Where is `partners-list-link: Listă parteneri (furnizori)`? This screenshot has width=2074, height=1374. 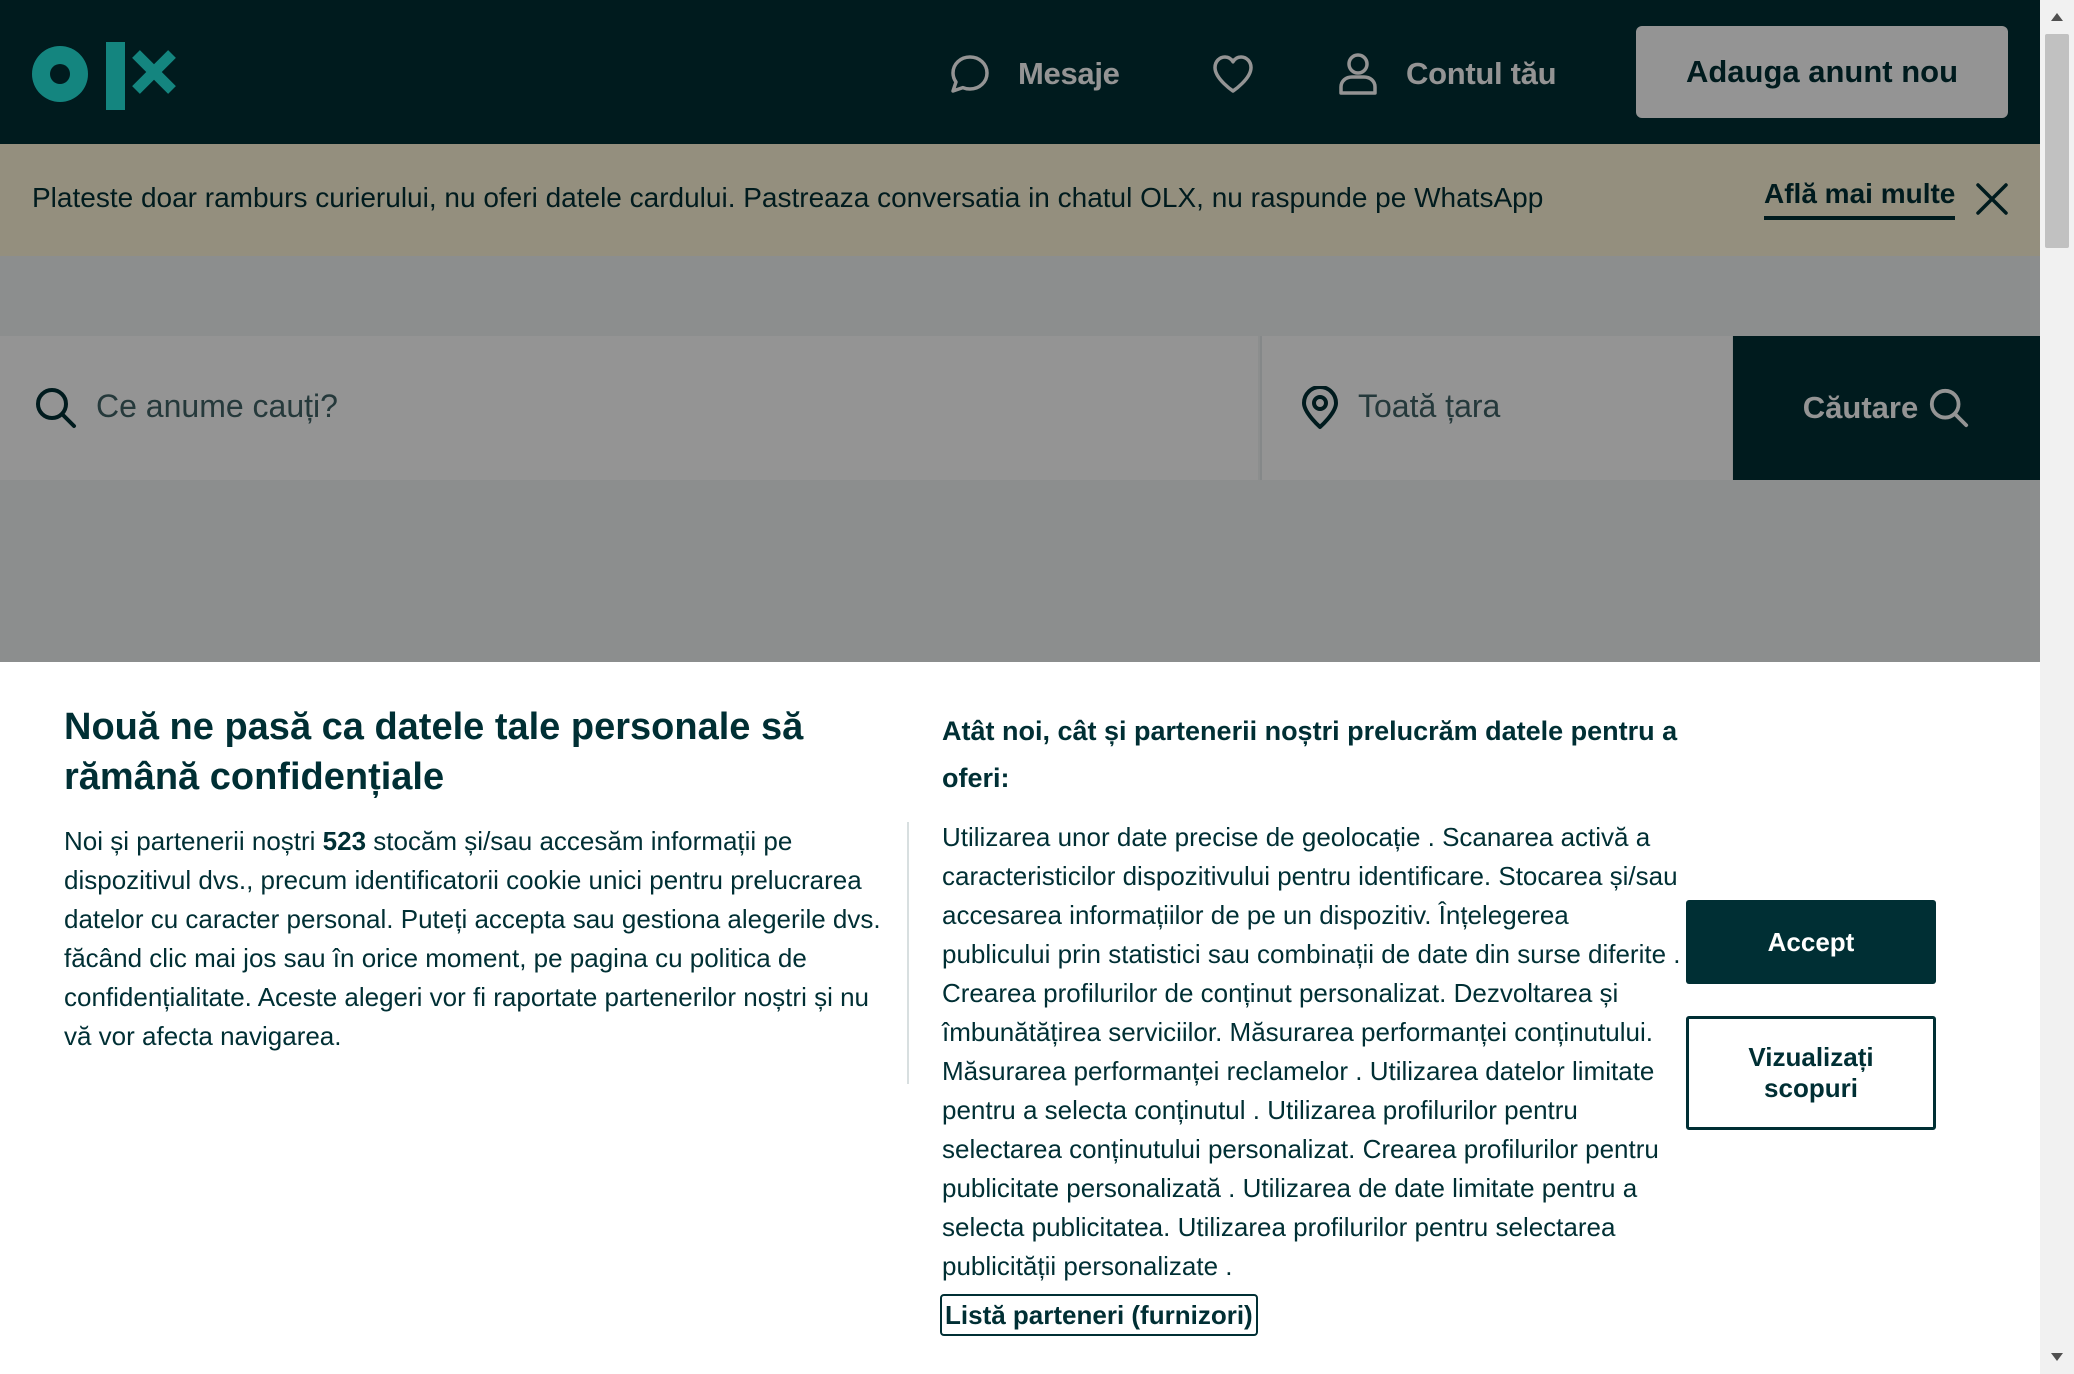
partners-list-link: Listă parteneri (furnizori) is located at coordinates (1099, 1315).